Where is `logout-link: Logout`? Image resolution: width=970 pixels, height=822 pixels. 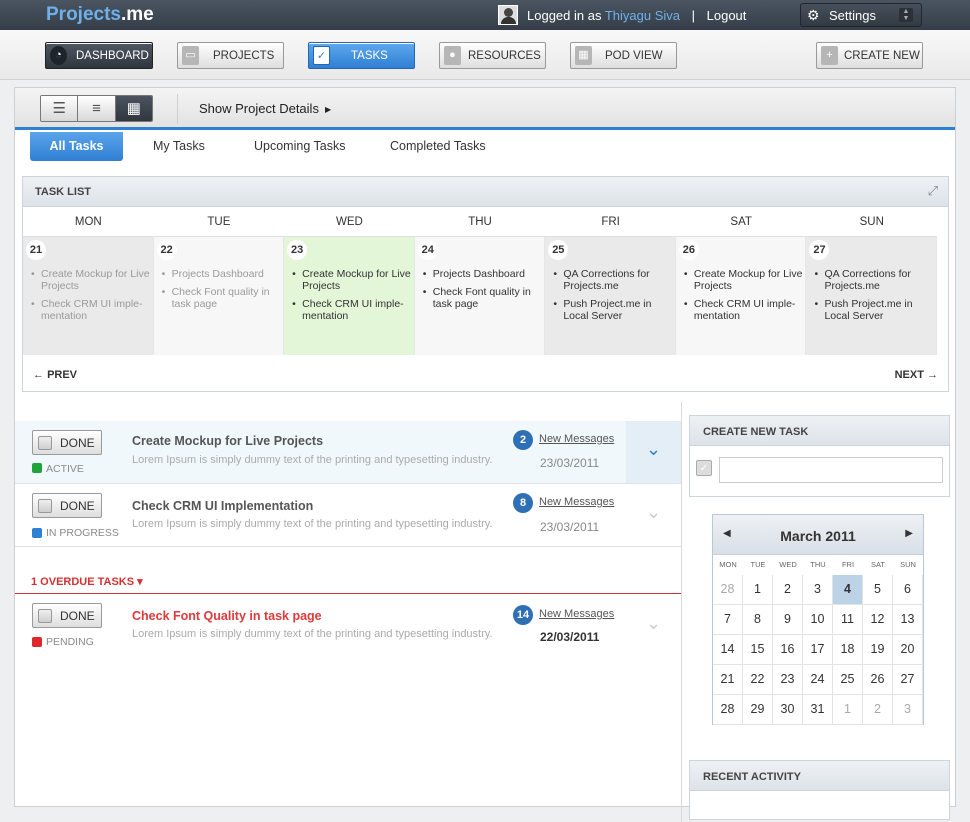 logout-link: Logout is located at coordinates (727, 15).